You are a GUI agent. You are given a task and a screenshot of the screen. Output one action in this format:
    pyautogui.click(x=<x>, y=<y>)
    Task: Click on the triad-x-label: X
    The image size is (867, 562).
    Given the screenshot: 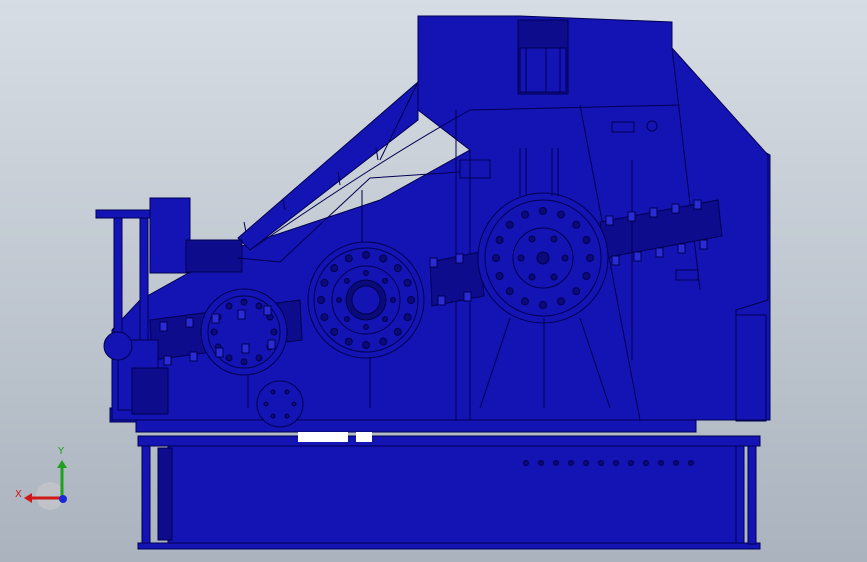 What is the action you would take?
    pyautogui.click(x=18, y=494)
    